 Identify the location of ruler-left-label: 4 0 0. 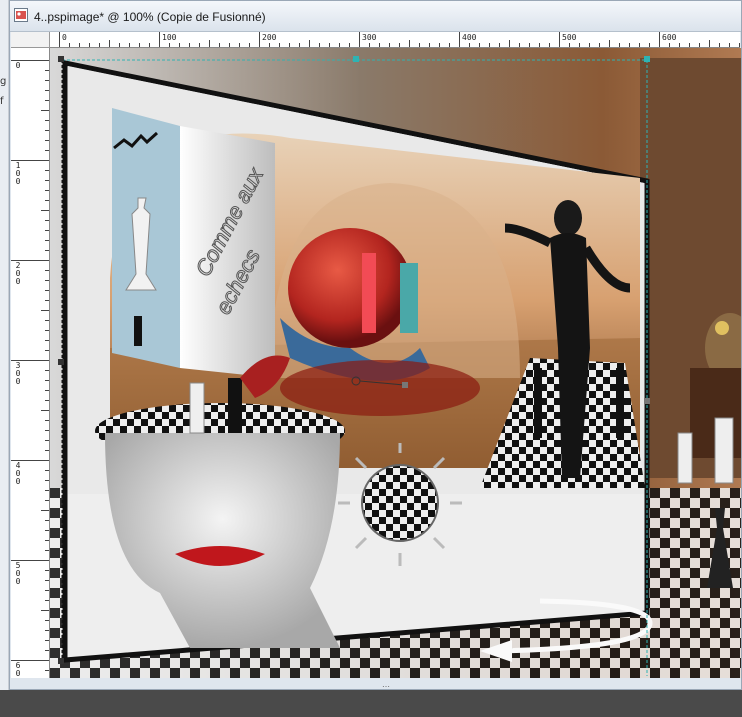
(18, 473).